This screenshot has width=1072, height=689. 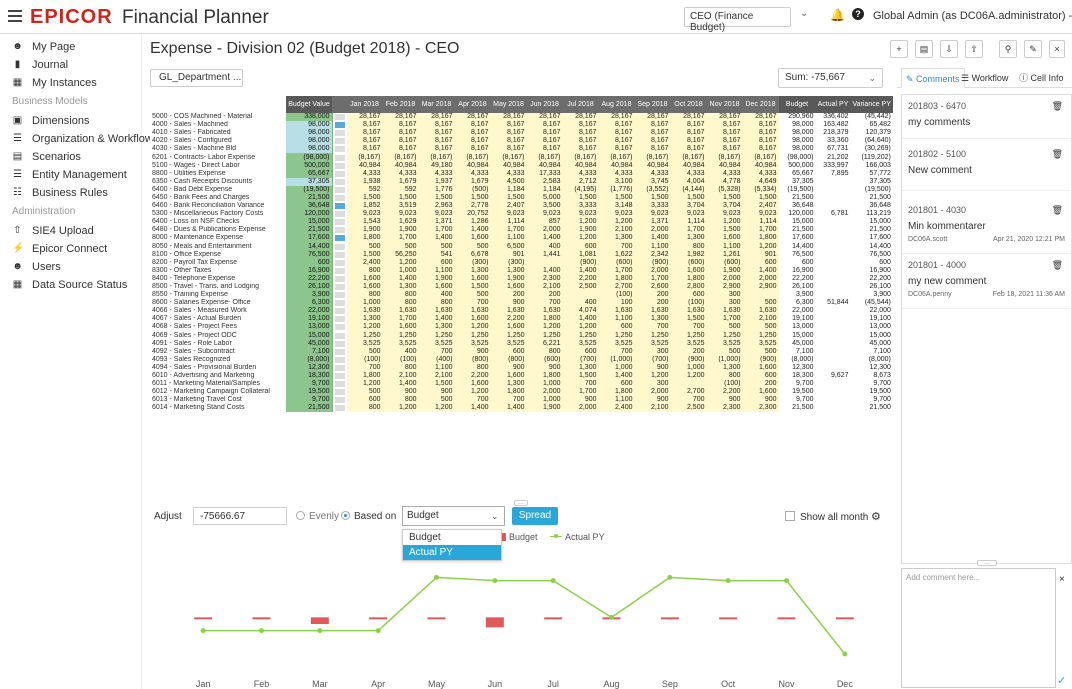 I want to click on total-cell: 65,667, so click(x=797, y=173).